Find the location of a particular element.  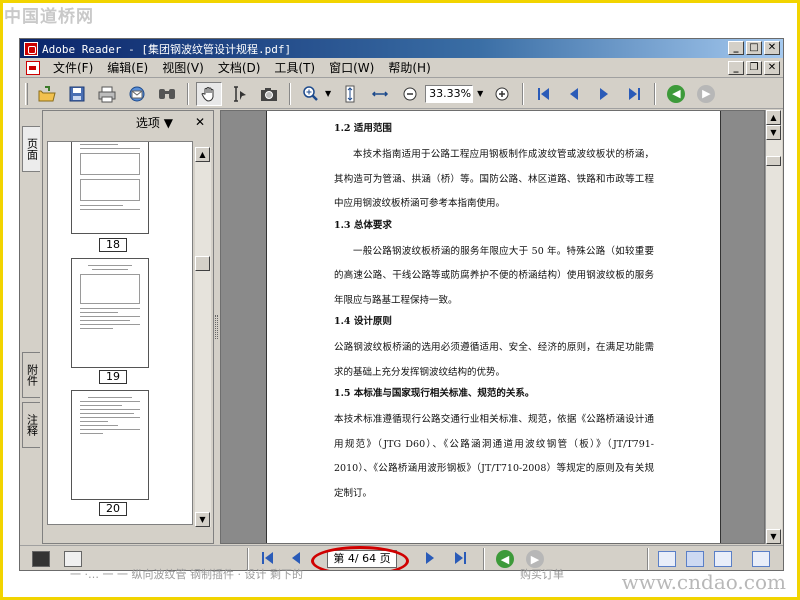

save-icon is located at coordinates (77, 94).